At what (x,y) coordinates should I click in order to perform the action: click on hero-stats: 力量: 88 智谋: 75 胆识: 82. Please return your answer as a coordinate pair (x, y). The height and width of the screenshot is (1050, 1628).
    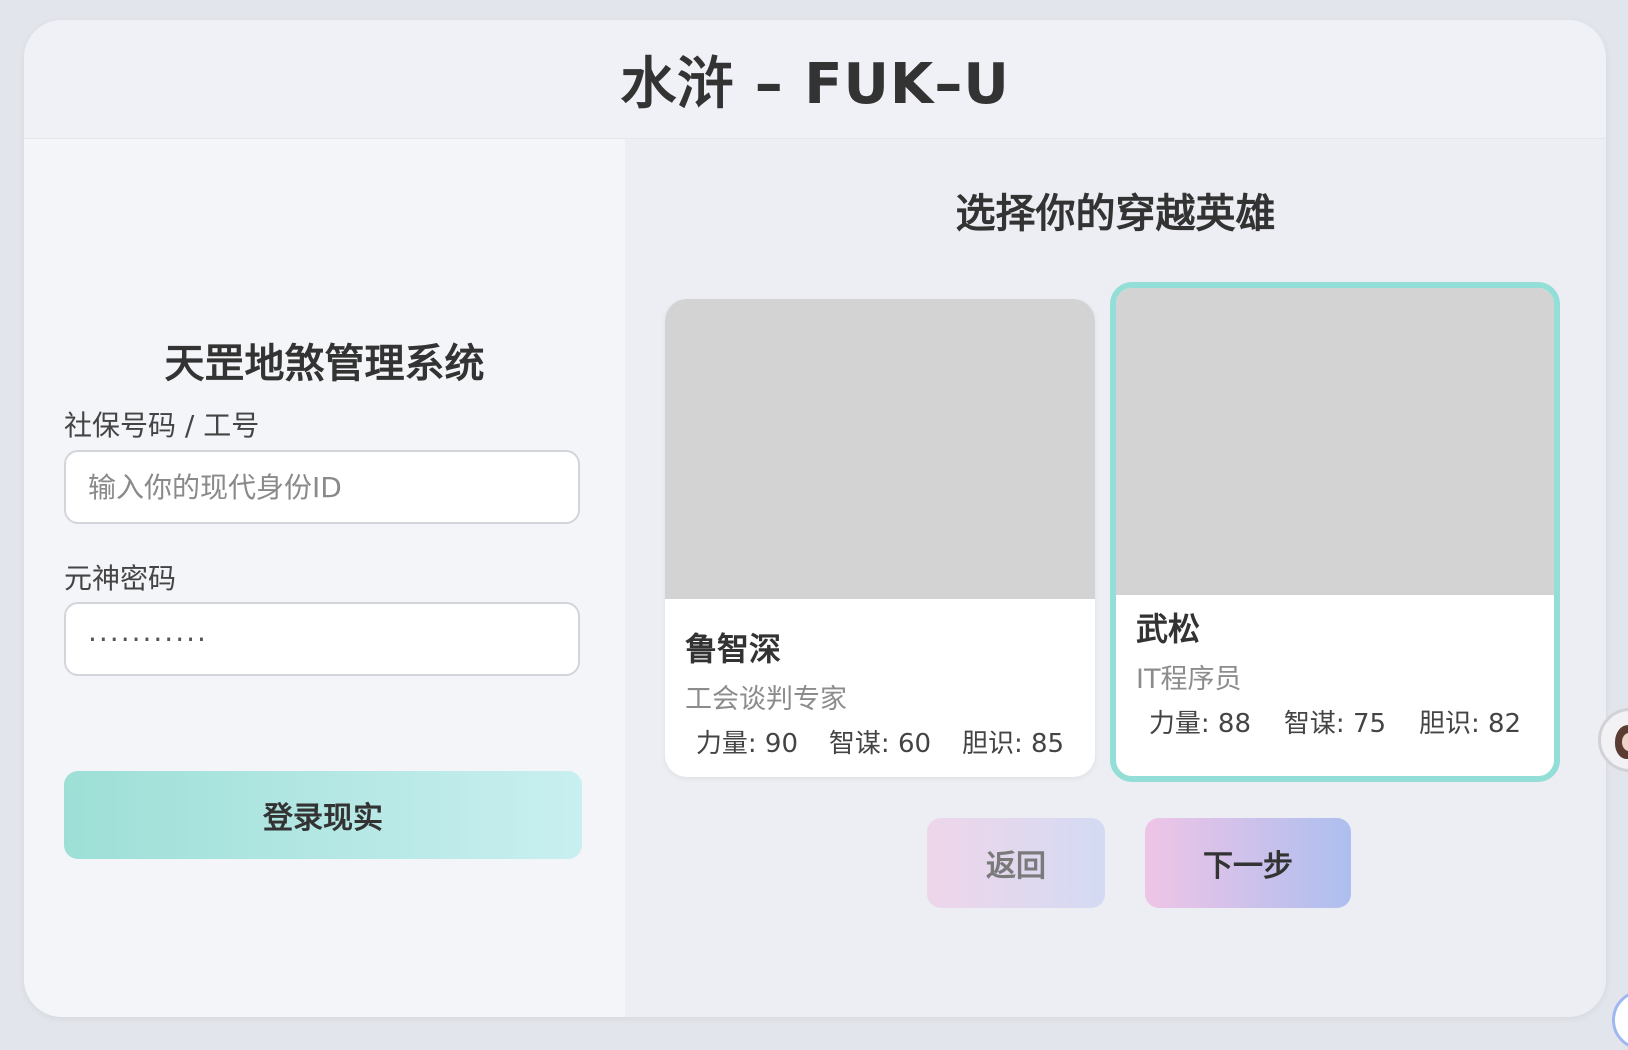
    Looking at the image, I should click on (1335, 721).